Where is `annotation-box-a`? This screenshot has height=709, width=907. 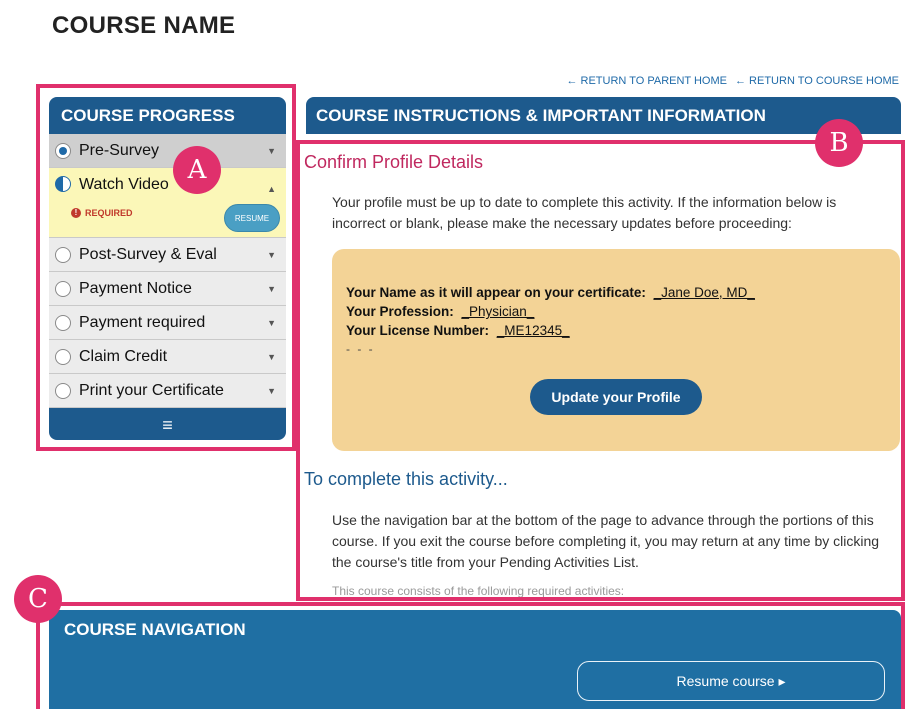
annotation-box-a is located at coordinates (166, 267).